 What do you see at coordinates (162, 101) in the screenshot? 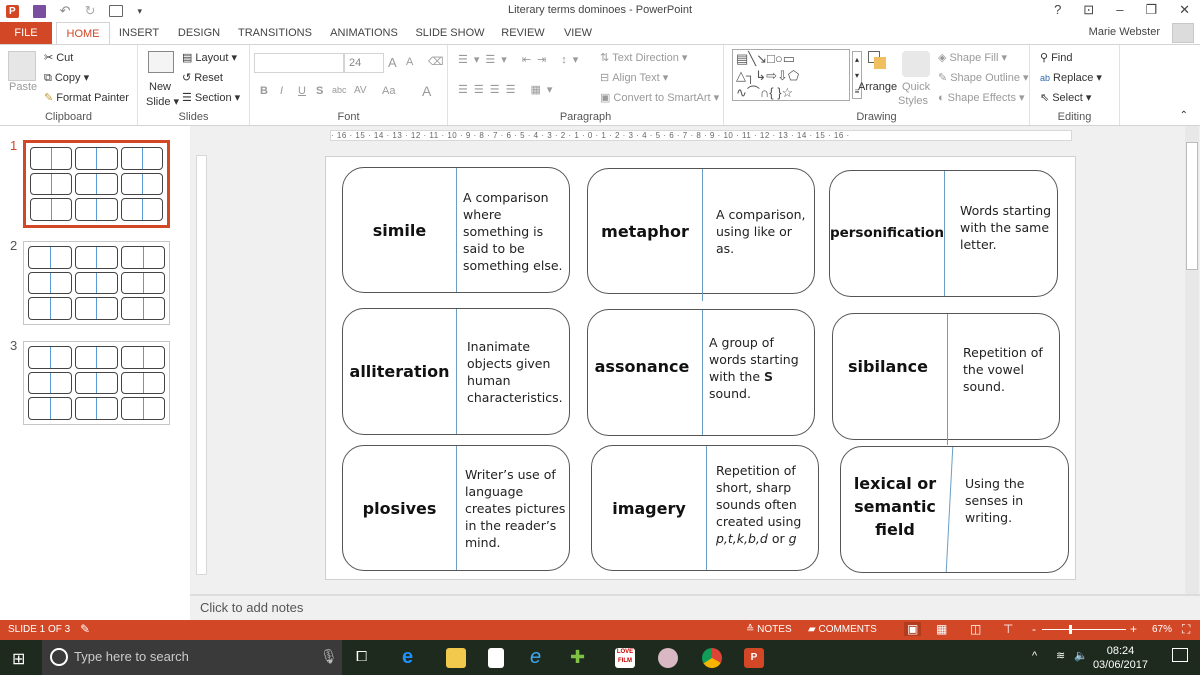
I see `new-slide-label: Slide ▾` at bounding box center [162, 101].